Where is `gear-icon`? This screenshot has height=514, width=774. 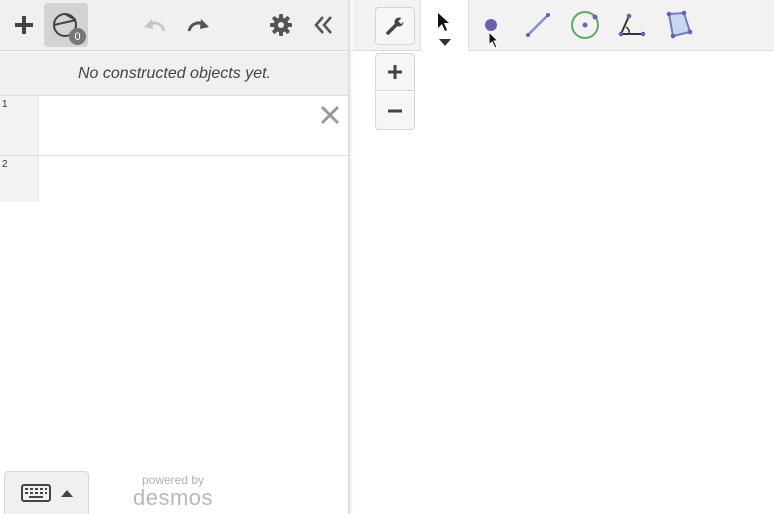 gear-icon is located at coordinates (281, 25).